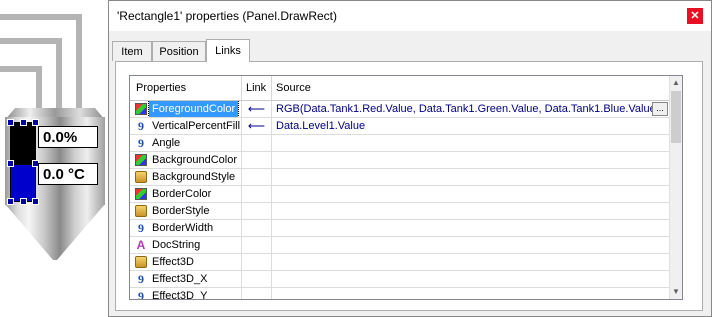 This screenshot has height=317, width=712. I want to click on property-cell: BorderStyle, so click(186, 211).